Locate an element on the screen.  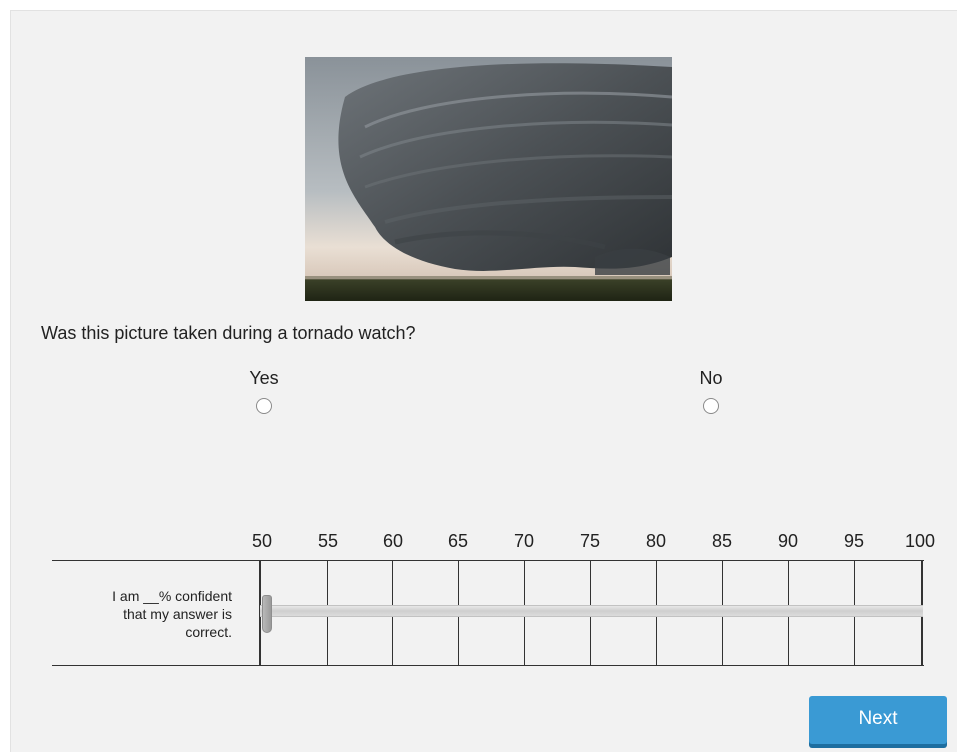
scale-tick-label: 70 is located at coordinates (524, 541).